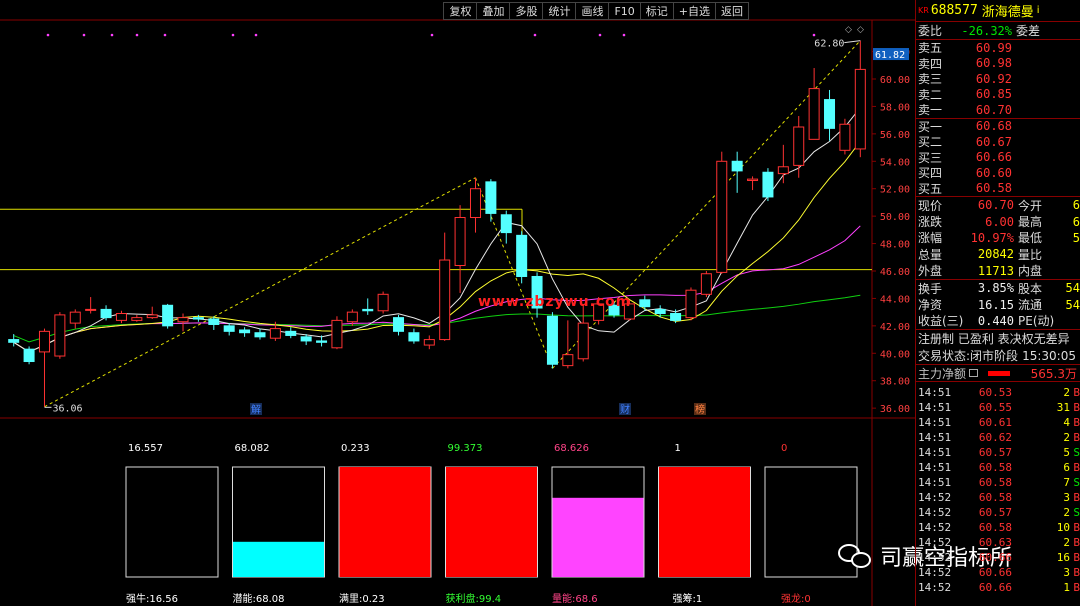 The height and width of the screenshot is (606, 1080). Describe the element at coordinates (998, 127) in the screenshot. I see `bid-row: 买一 60.68` at that location.